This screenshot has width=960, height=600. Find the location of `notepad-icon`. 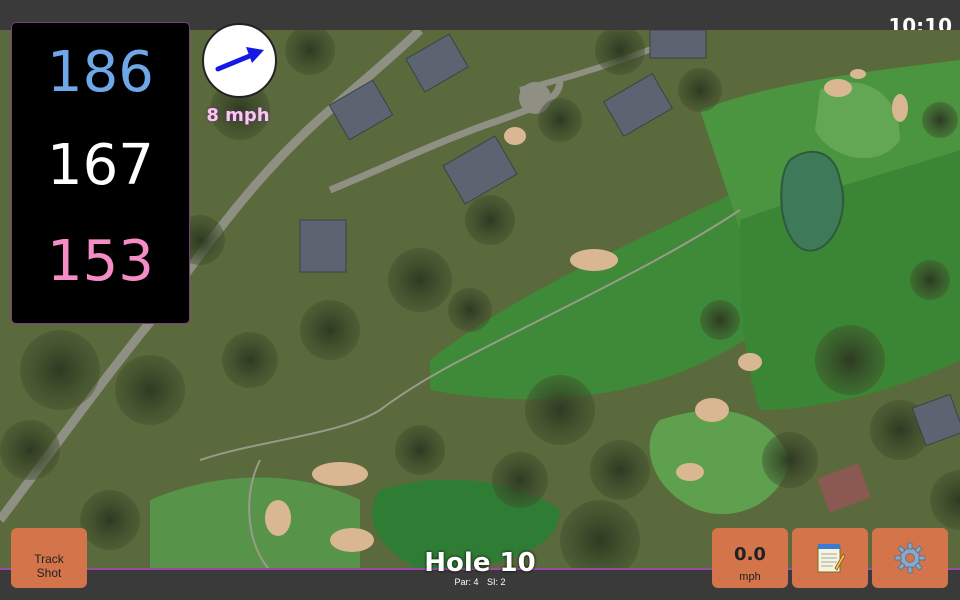

notepad-icon is located at coordinates (831, 558).